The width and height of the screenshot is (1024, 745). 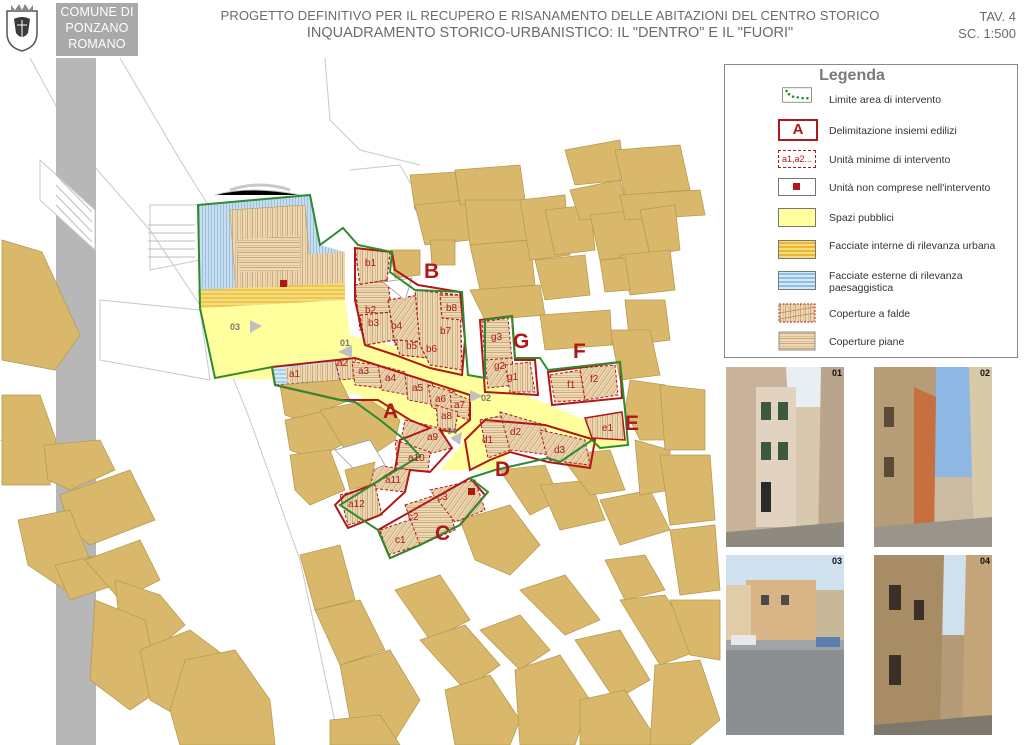 What do you see at coordinates (521, 341) in the screenshot?
I see `block-label-g: G` at bounding box center [521, 341].